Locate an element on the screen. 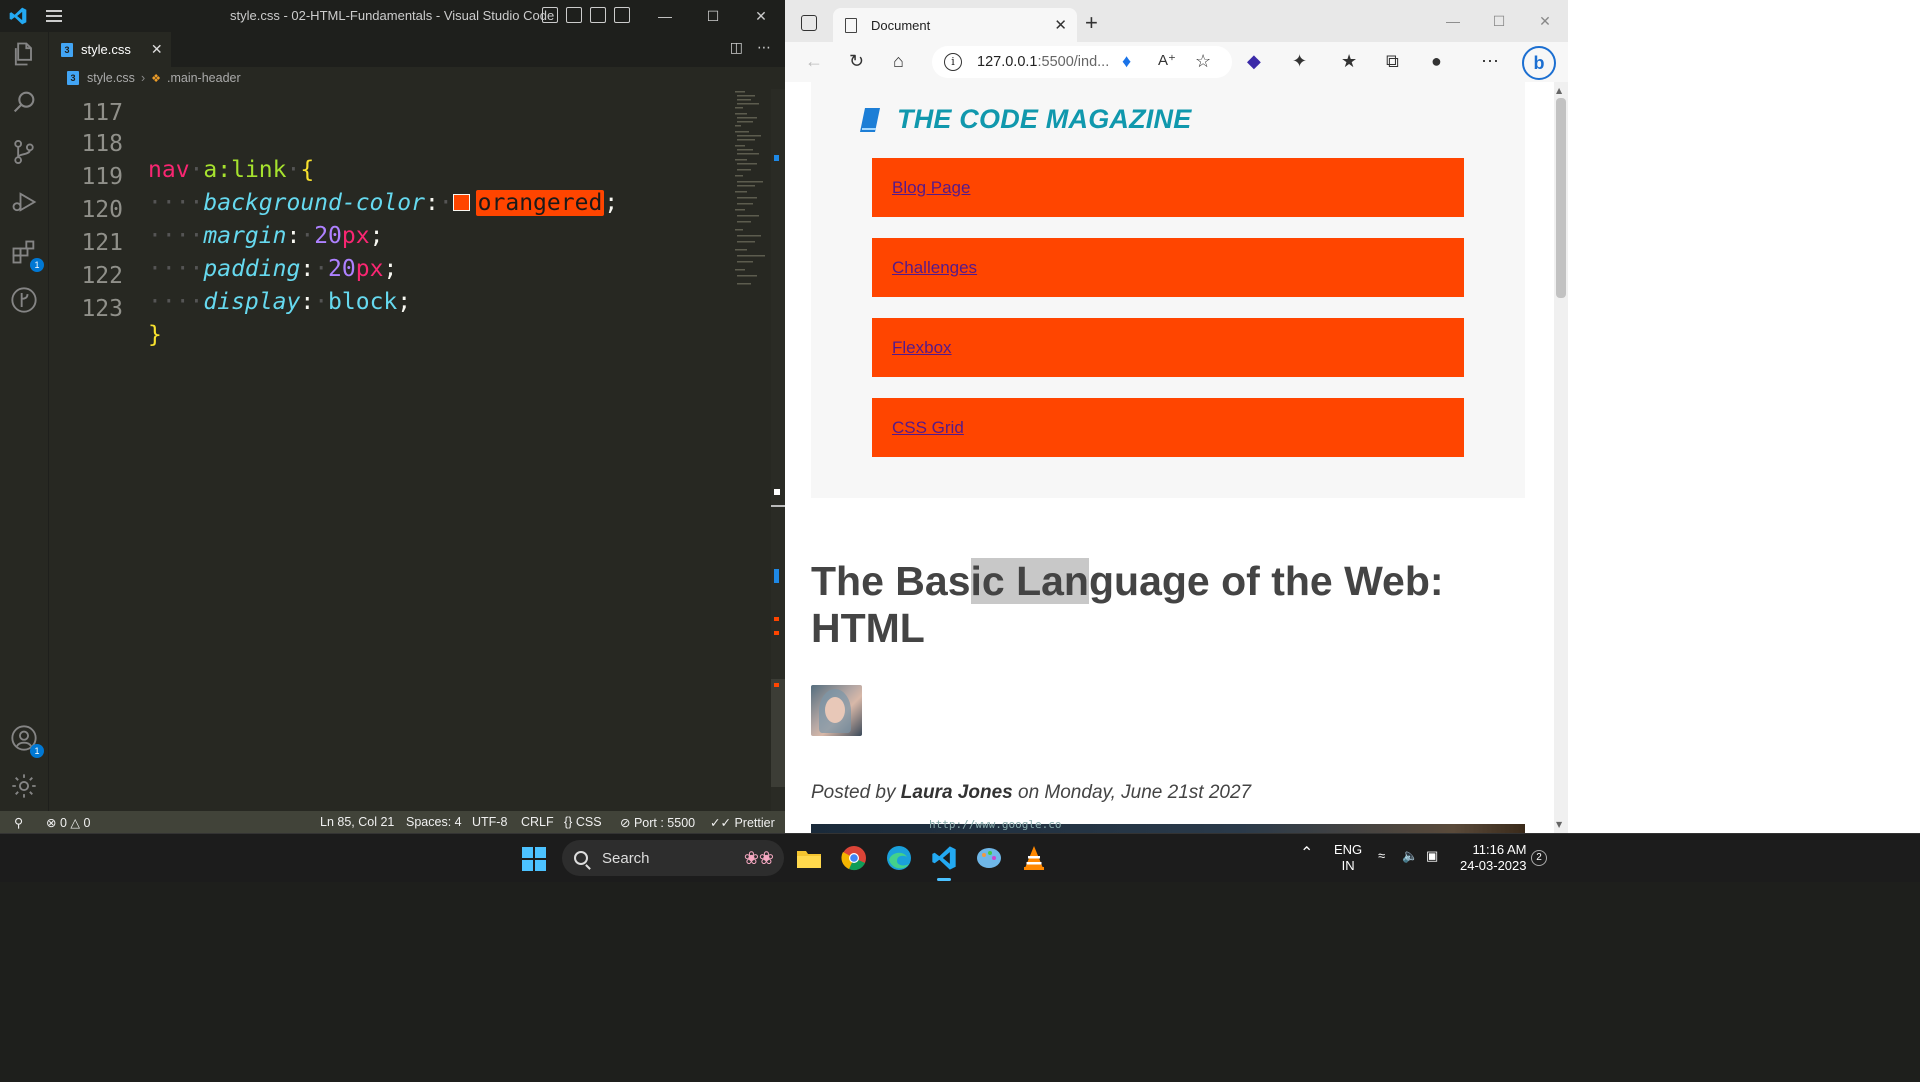 The width and height of the screenshot is (1920, 1082). cursor-position: Ln 85, Col 21 is located at coordinates (357, 822).